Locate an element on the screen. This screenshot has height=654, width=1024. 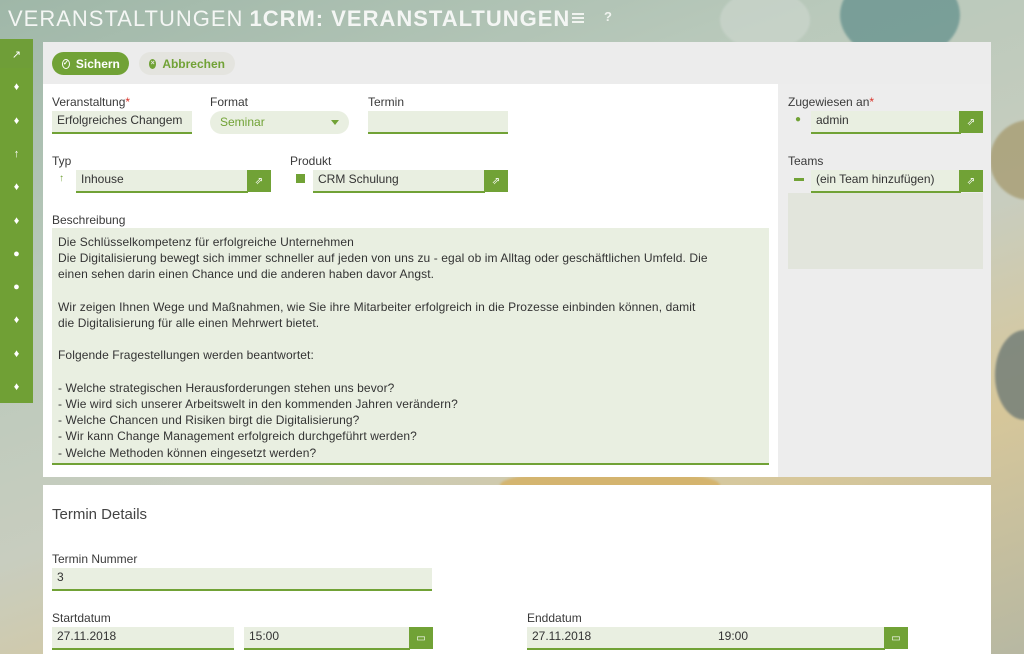
start-time-input: 15:00 is located at coordinates (327, 638).